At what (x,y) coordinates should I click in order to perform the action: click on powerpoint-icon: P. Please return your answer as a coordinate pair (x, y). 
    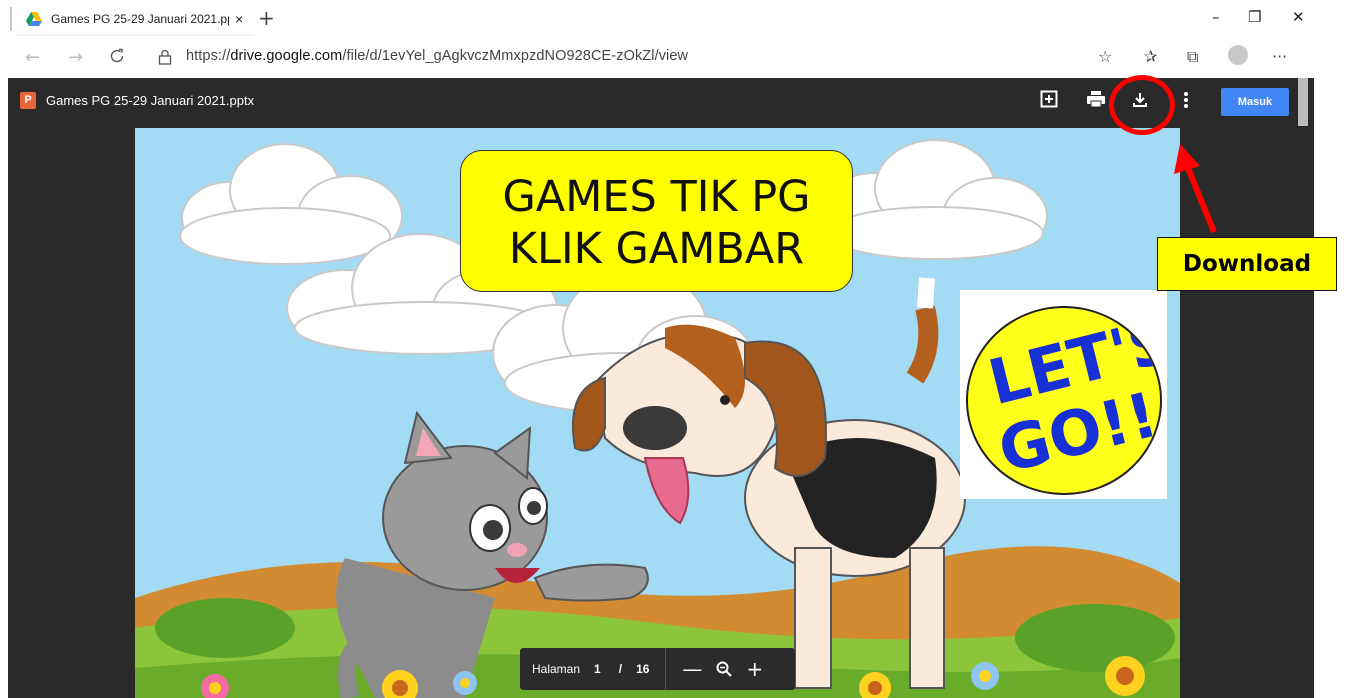
    Looking at the image, I should click on (28, 100).